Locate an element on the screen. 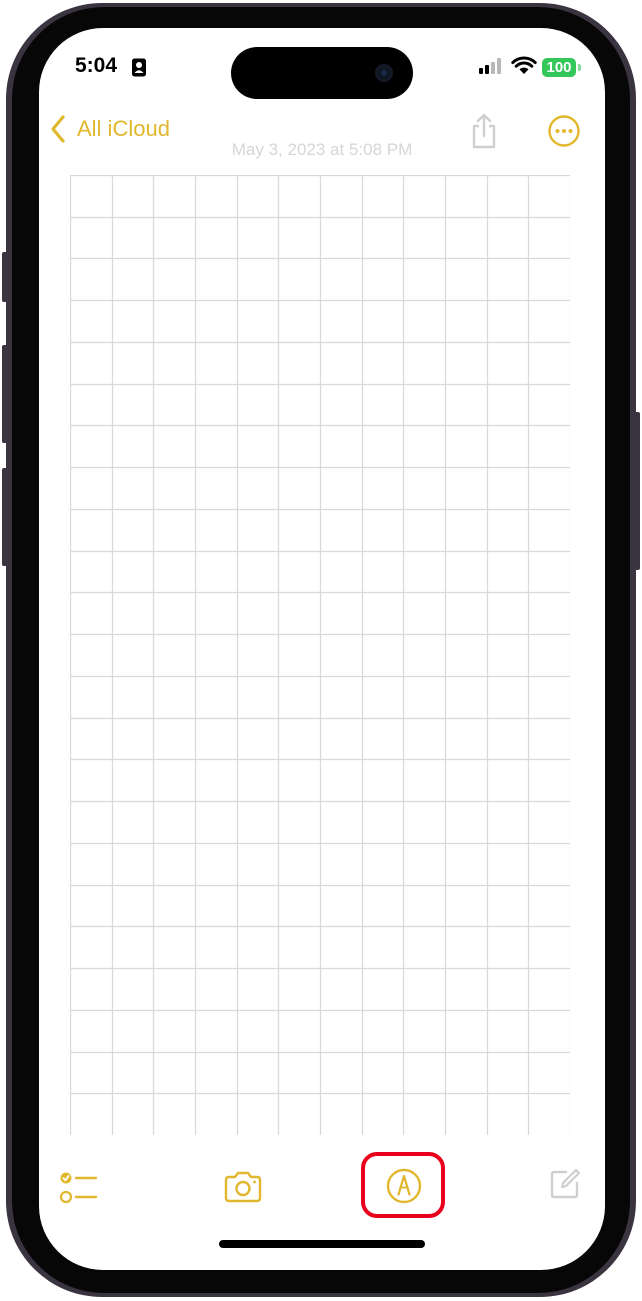  share-icon is located at coordinates (484, 131).